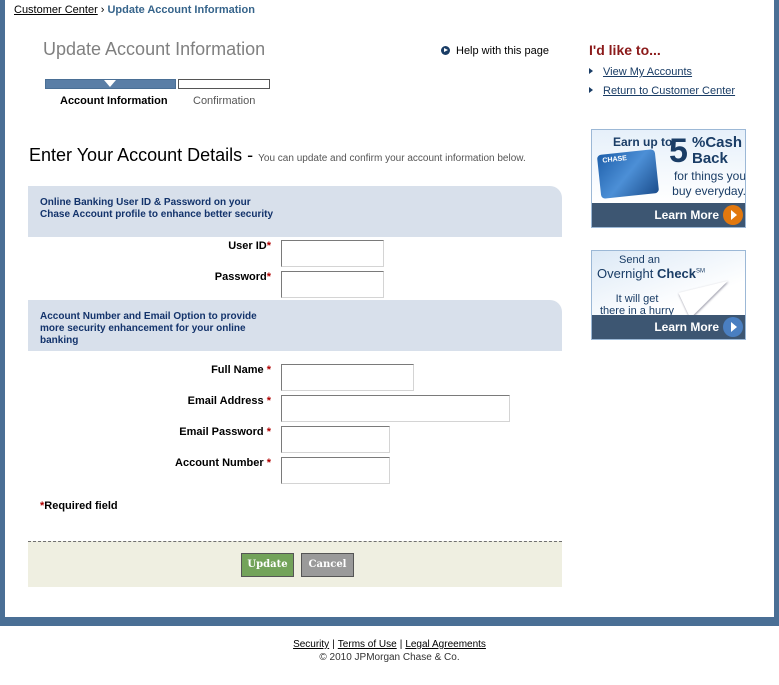 This screenshot has width=779, height=685. Describe the element at coordinates (210, 246) in the screenshot. I see `user-id-label: User ID*` at that location.